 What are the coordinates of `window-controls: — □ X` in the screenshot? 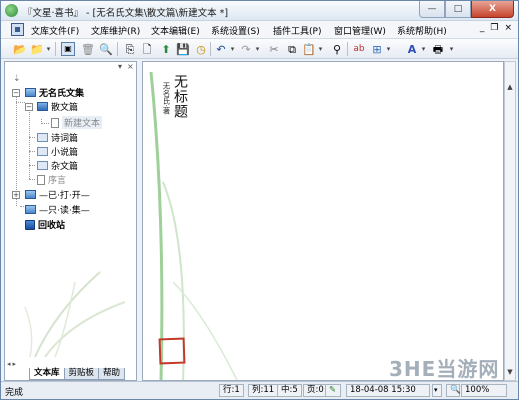 It's located at (466, 10).